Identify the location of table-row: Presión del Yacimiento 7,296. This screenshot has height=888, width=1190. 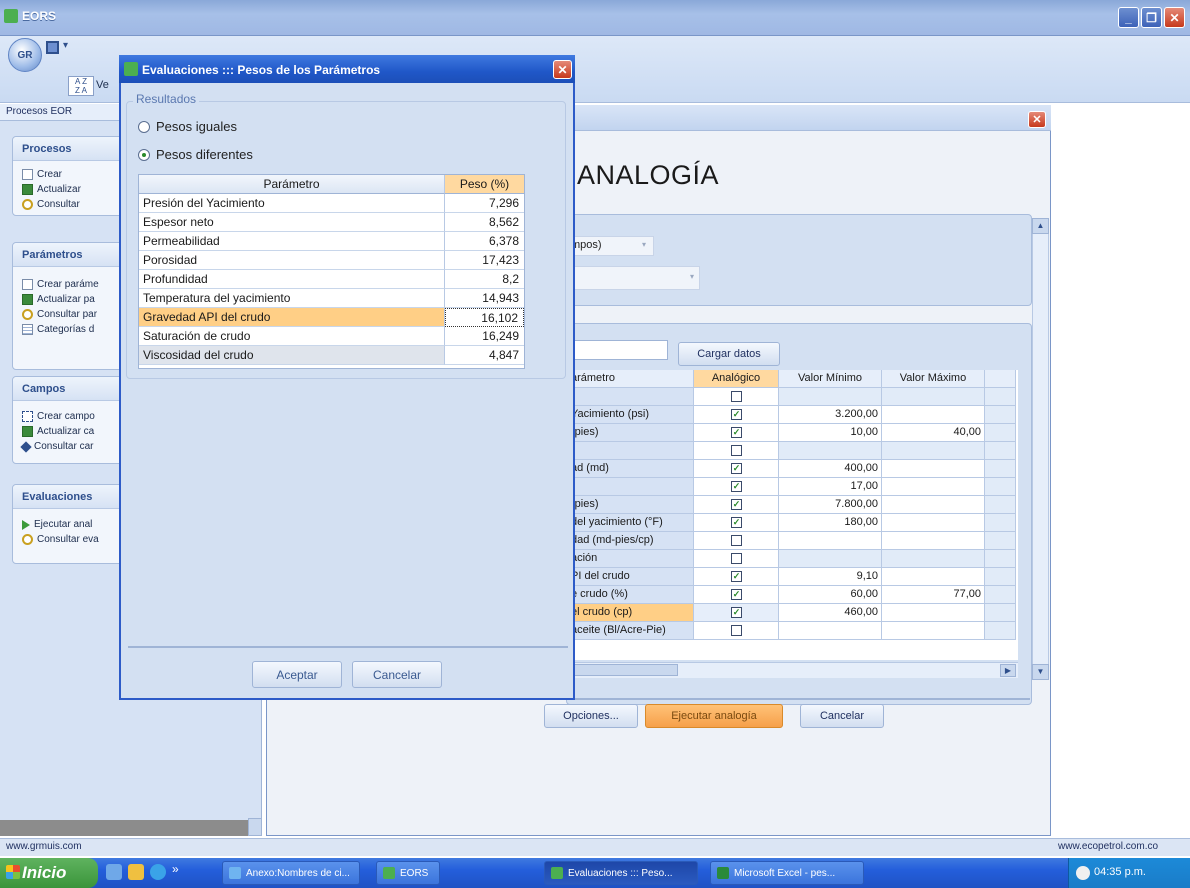
(331, 203).